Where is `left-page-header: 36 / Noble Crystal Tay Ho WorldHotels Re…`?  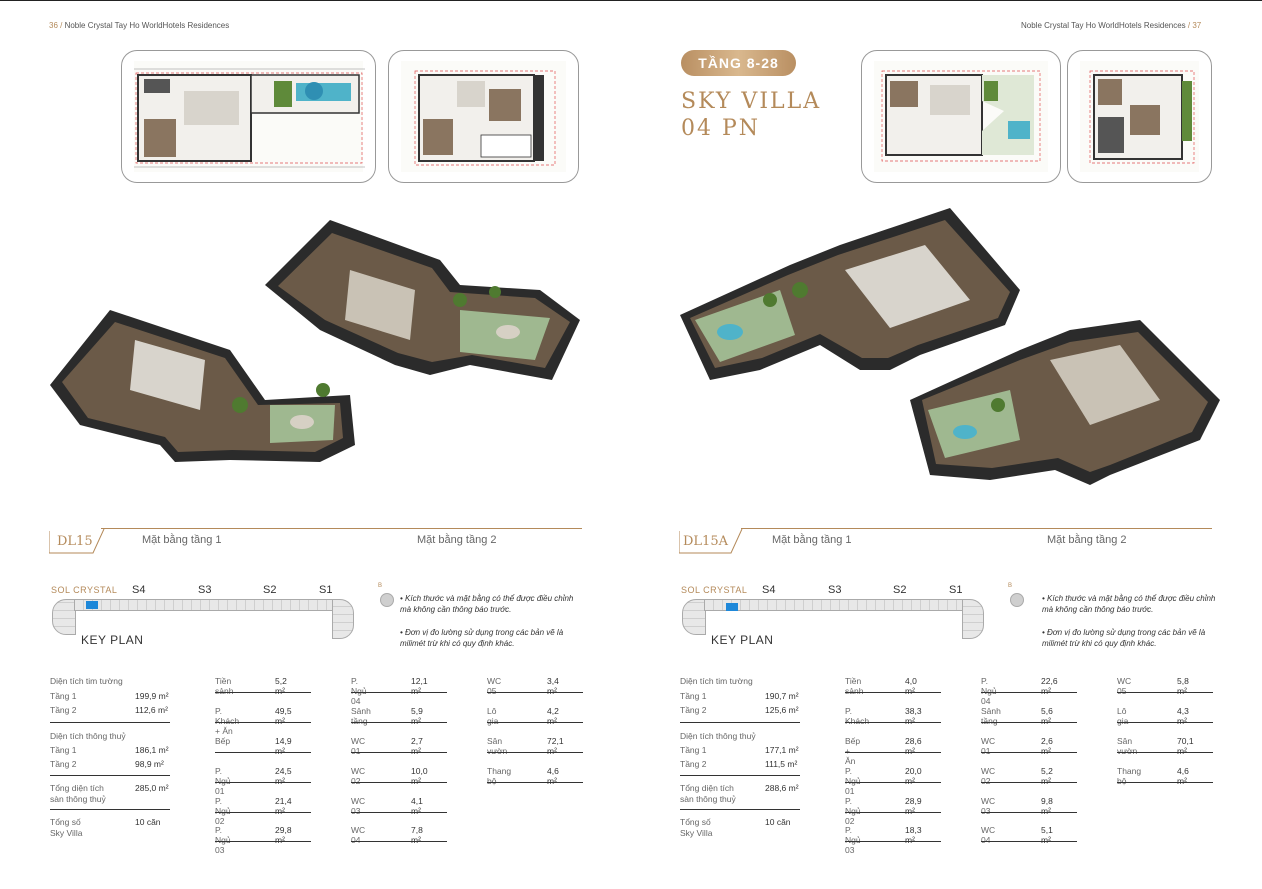
left-page-header: 36 / Noble Crystal Tay Ho WorldHotels Re… is located at coordinates (139, 25).